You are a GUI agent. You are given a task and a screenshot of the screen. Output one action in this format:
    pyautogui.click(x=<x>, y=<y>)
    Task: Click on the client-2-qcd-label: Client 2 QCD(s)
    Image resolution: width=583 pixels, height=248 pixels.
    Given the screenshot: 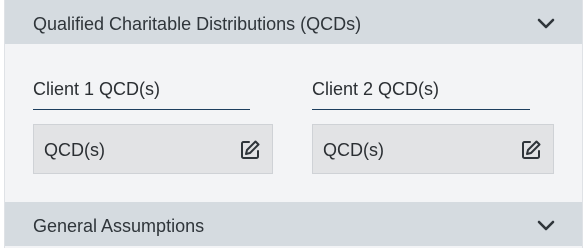 What is the action you would take?
    pyautogui.click(x=376, y=89)
    